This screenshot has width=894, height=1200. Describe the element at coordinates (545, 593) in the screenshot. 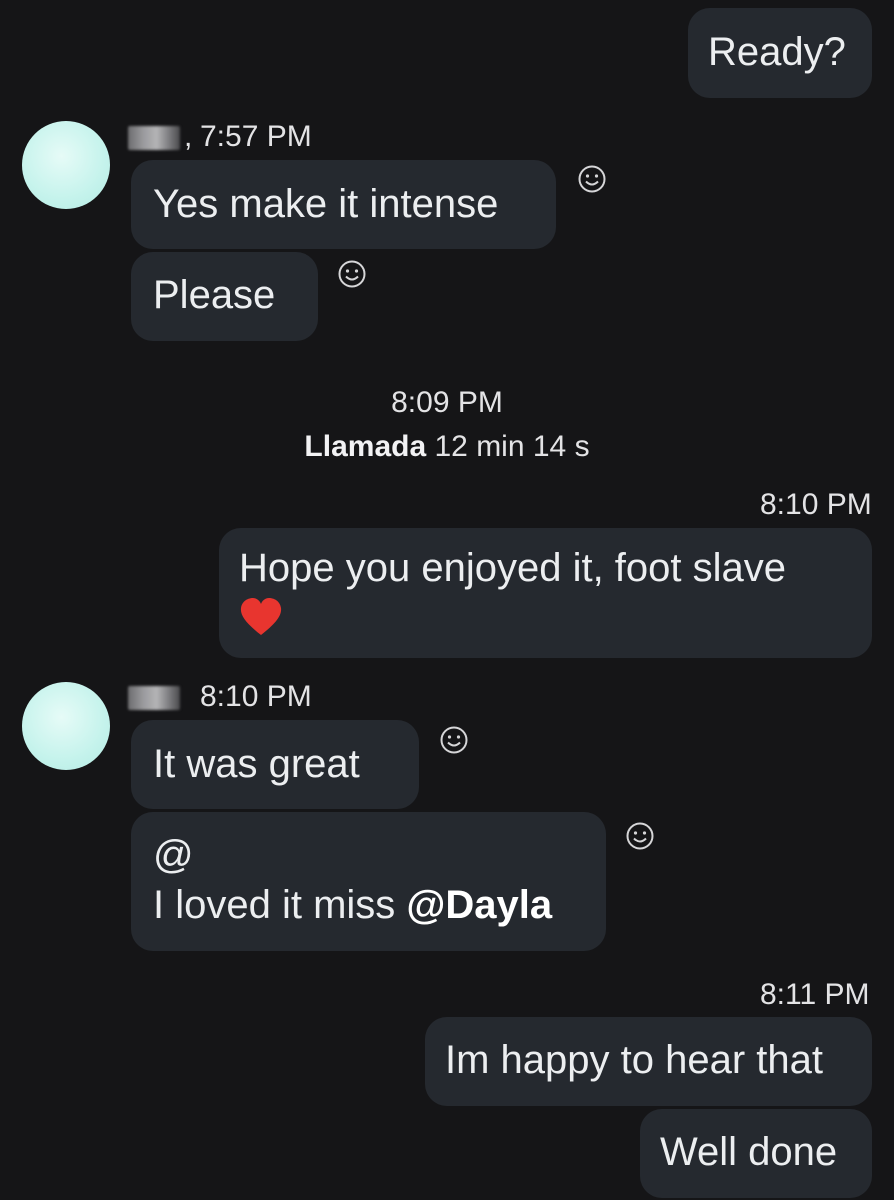

I see `message-bubble-outgoing: Hope you enjoyed it, foot slave` at that location.